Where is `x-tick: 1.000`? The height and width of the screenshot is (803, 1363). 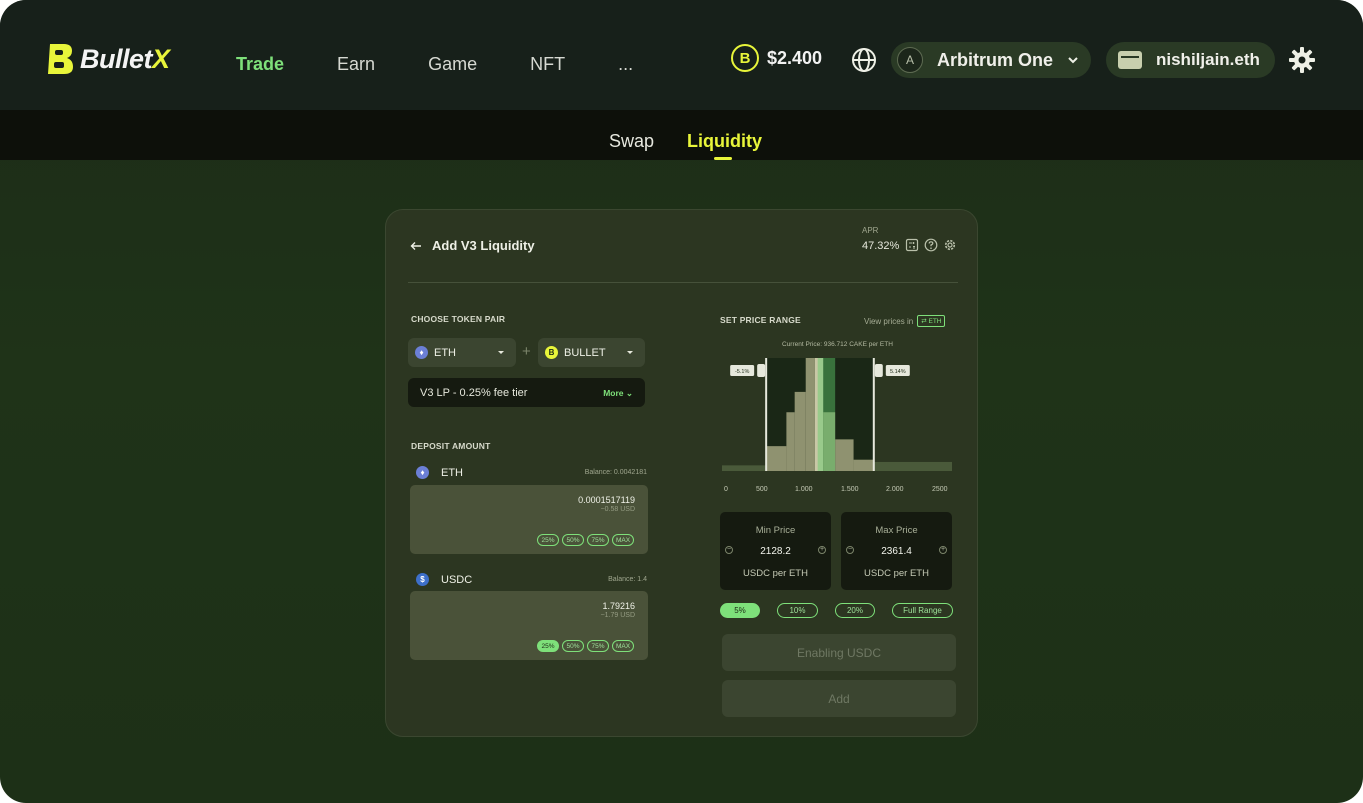 x-tick: 1.000 is located at coordinates (804, 489).